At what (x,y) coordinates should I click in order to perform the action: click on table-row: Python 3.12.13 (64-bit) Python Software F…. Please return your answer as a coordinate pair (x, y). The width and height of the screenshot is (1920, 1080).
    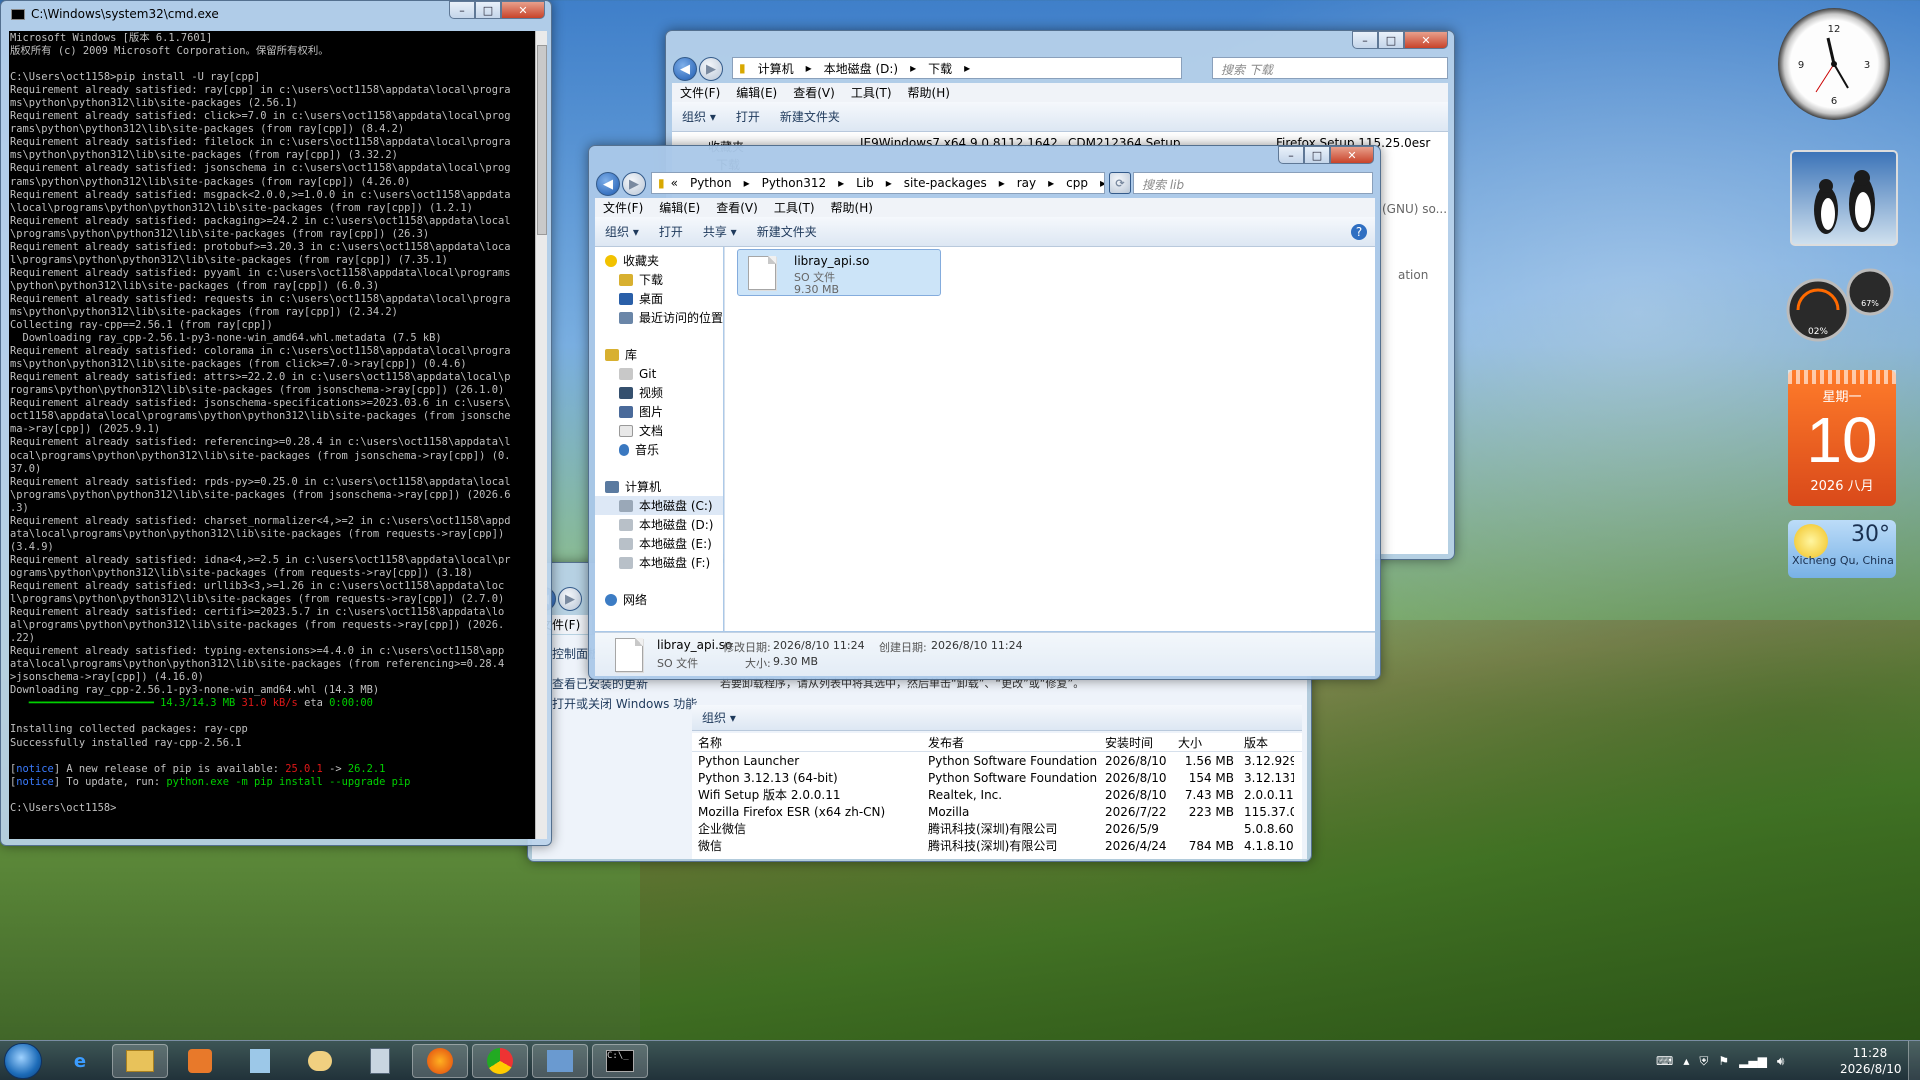
    Looking at the image, I should click on (997, 777).